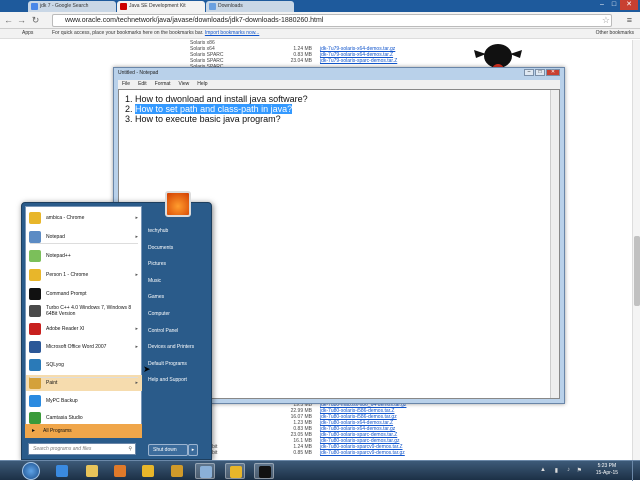 Image resolution: width=640 pixels, height=481 pixels. What do you see at coordinates (84, 256) in the screenshot?
I see `start-item-notepadpp: Notepad++` at bounding box center [84, 256].